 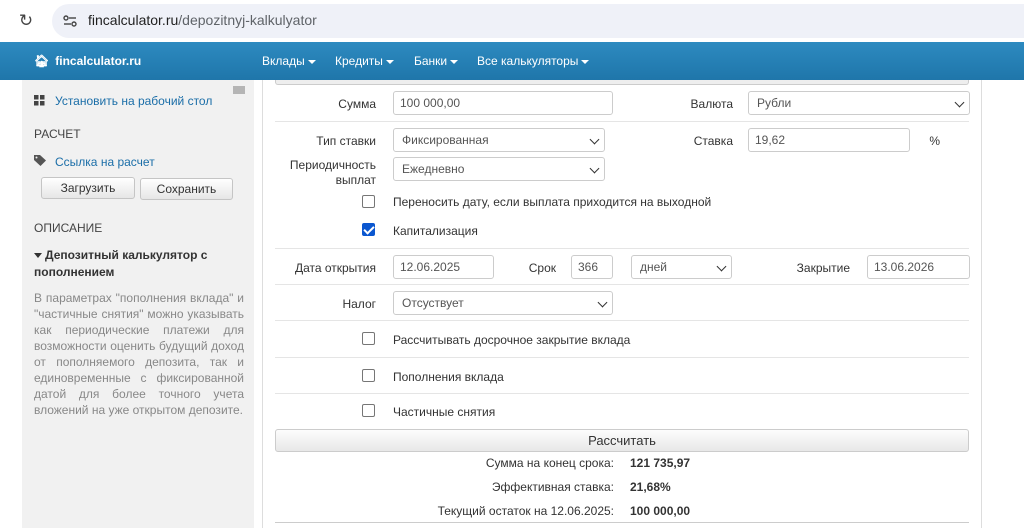 I want to click on currency-value: Рубли, so click(x=774, y=103).